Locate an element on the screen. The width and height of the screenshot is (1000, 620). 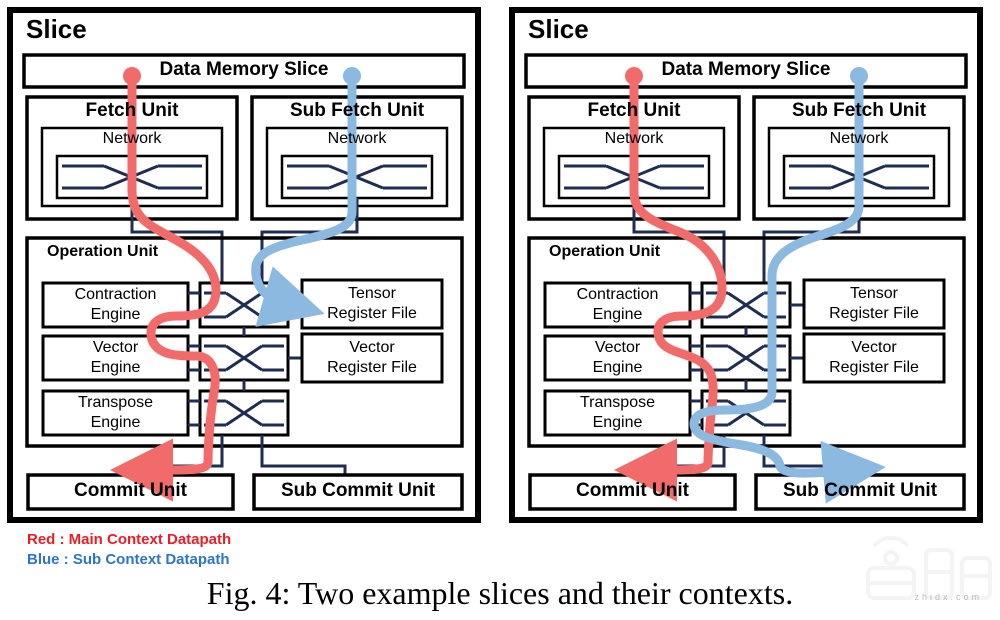
watermark-text: zhidx.com is located at coordinates (948, 597).